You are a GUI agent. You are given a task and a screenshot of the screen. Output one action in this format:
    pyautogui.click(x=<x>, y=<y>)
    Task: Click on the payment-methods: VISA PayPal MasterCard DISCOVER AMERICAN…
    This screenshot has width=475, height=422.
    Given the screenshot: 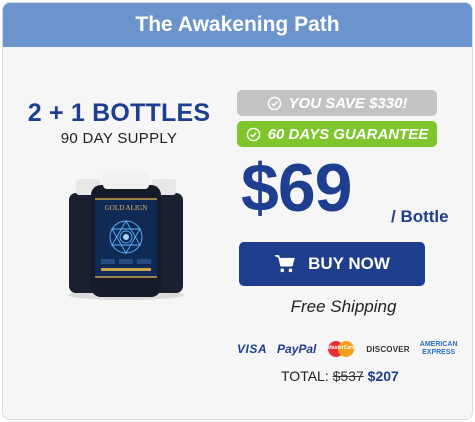 What is the action you would take?
    pyautogui.click(x=354, y=349)
    